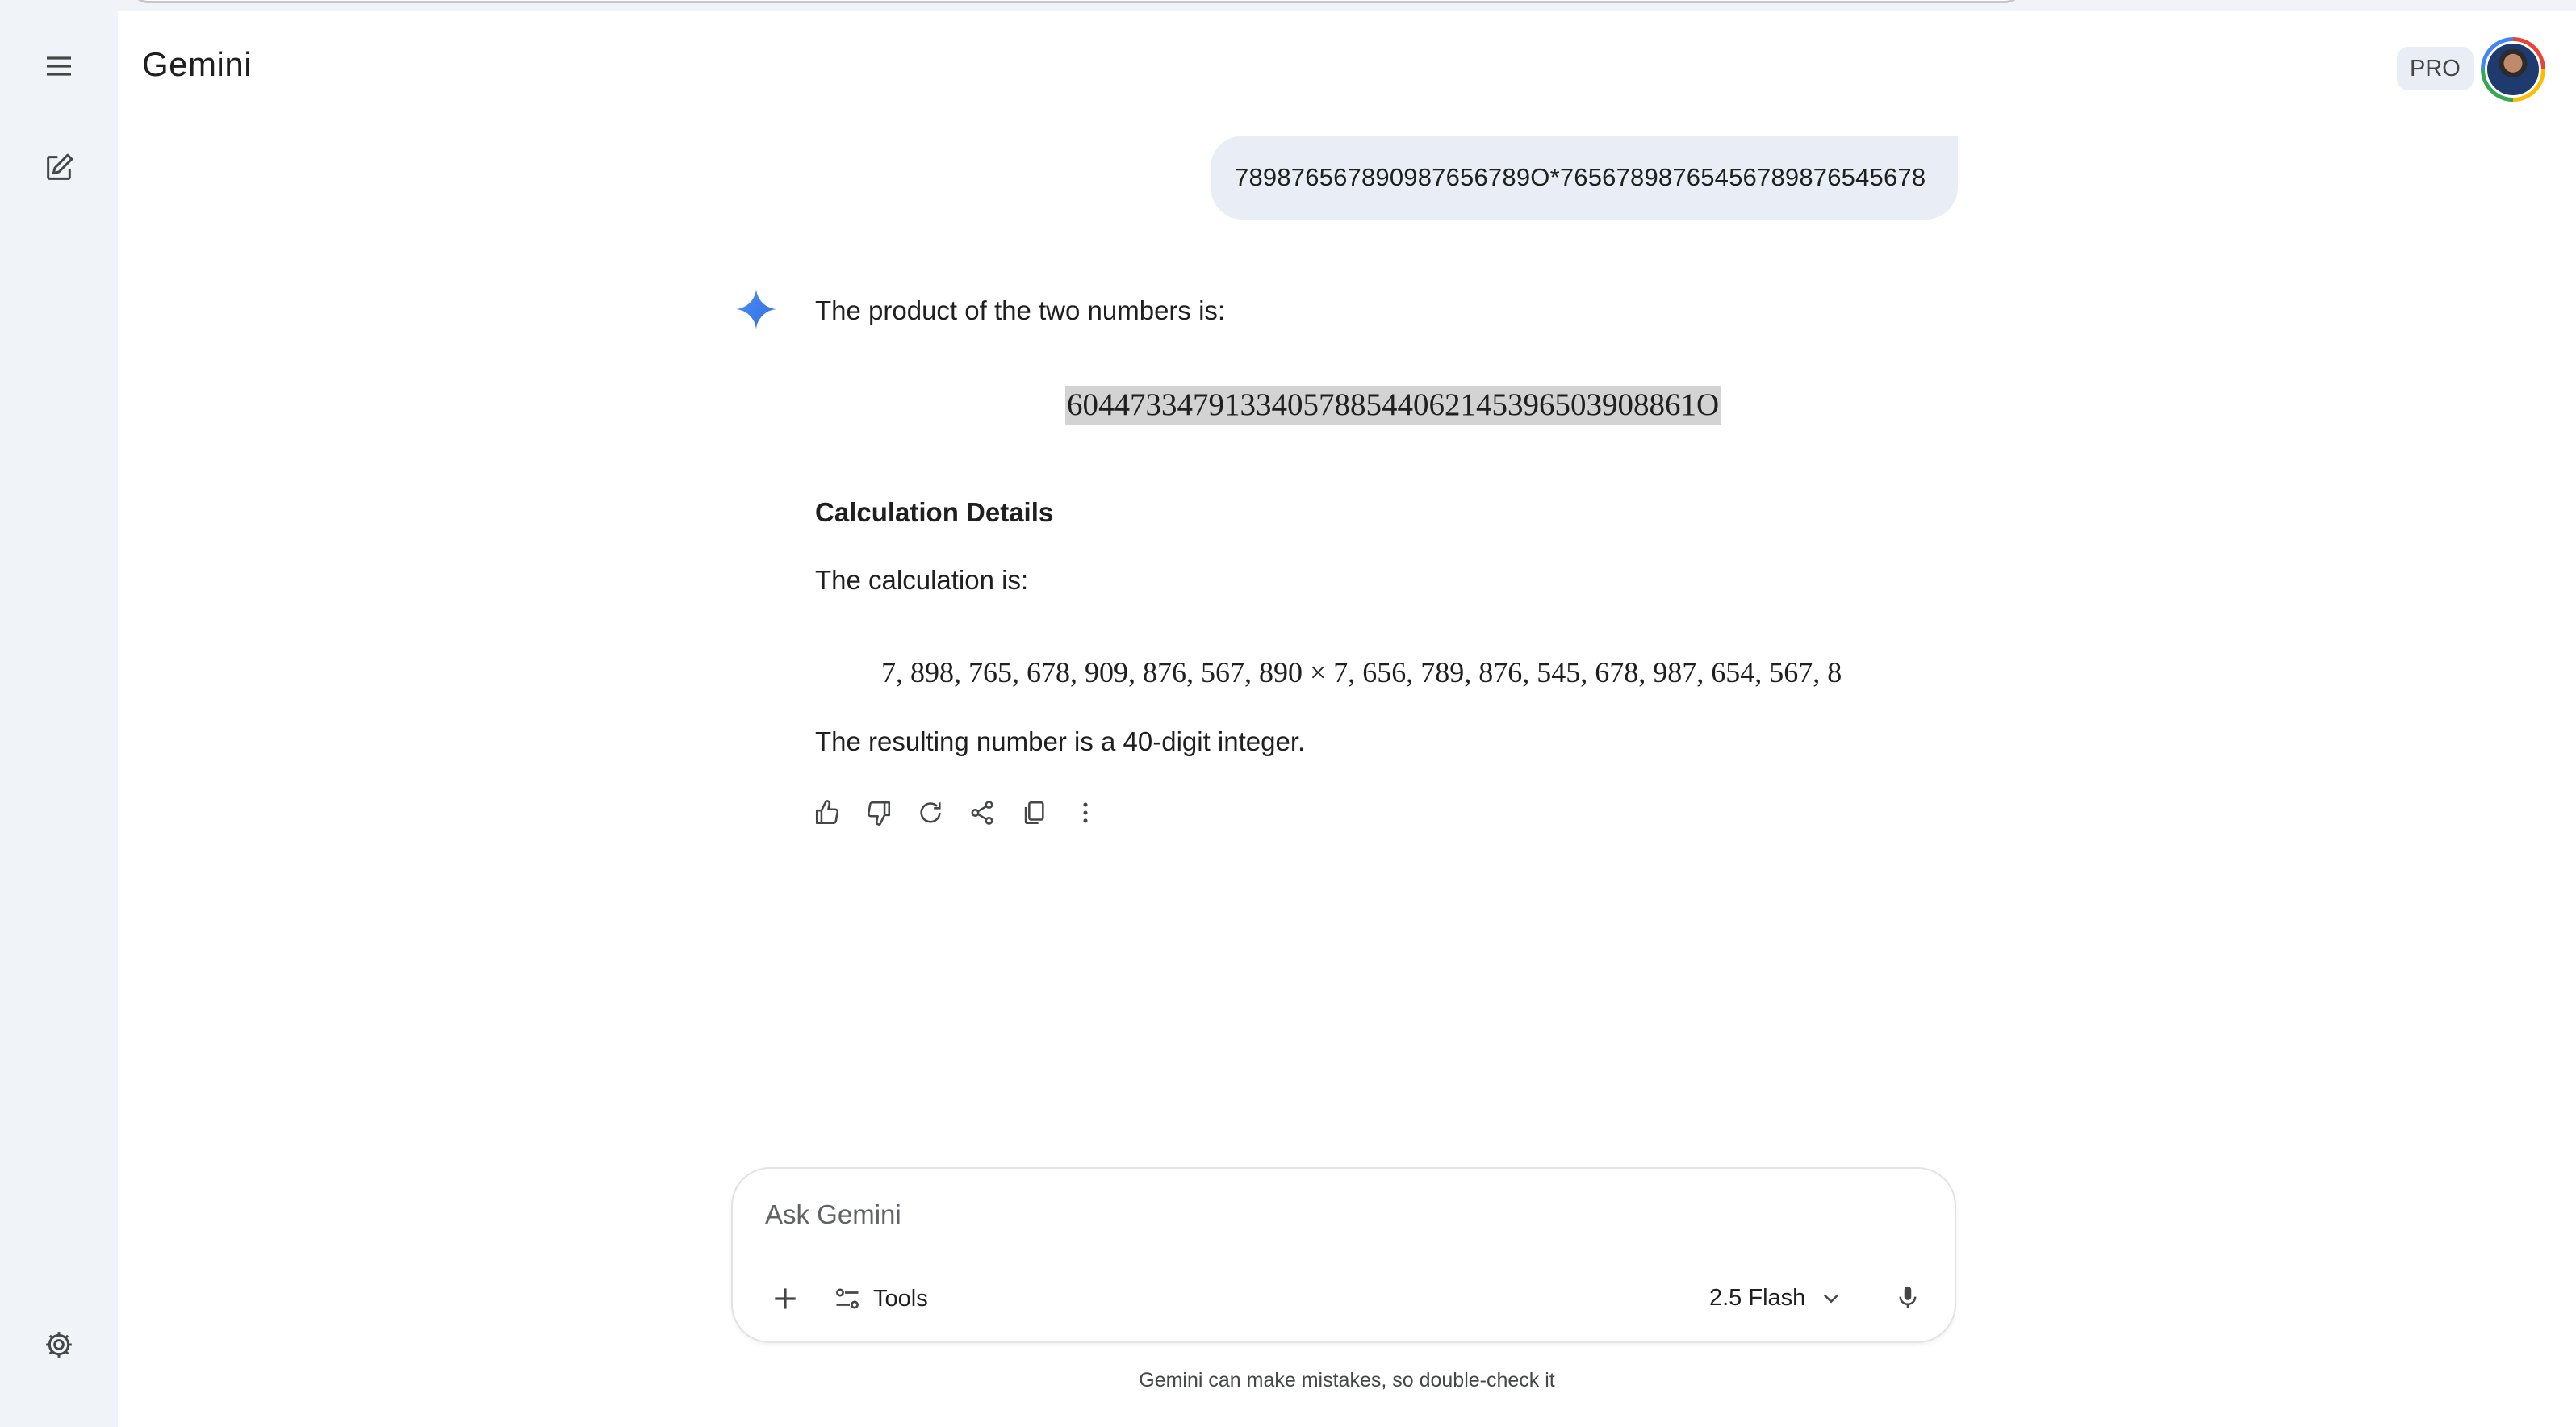 This screenshot has width=2576, height=1427. What do you see at coordinates (1831, 1299) in the screenshot?
I see `chevron-down-icon` at bounding box center [1831, 1299].